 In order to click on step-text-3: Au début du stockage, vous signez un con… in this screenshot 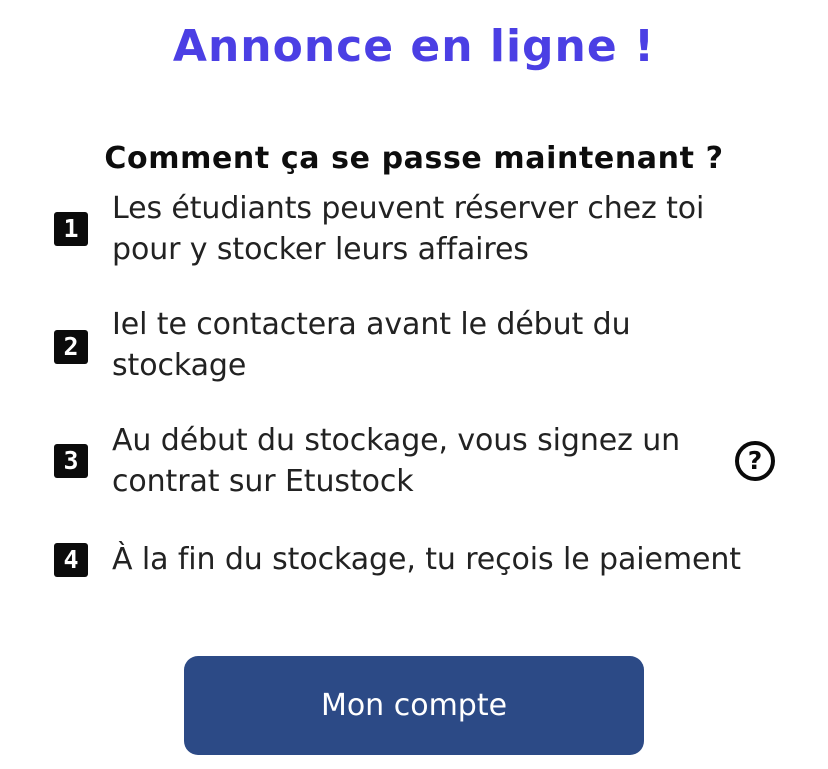, I will do `click(396, 461)`.